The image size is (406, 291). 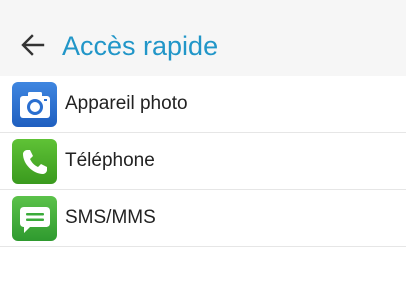 What do you see at coordinates (34, 218) in the screenshot?
I see `message-icon` at bounding box center [34, 218].